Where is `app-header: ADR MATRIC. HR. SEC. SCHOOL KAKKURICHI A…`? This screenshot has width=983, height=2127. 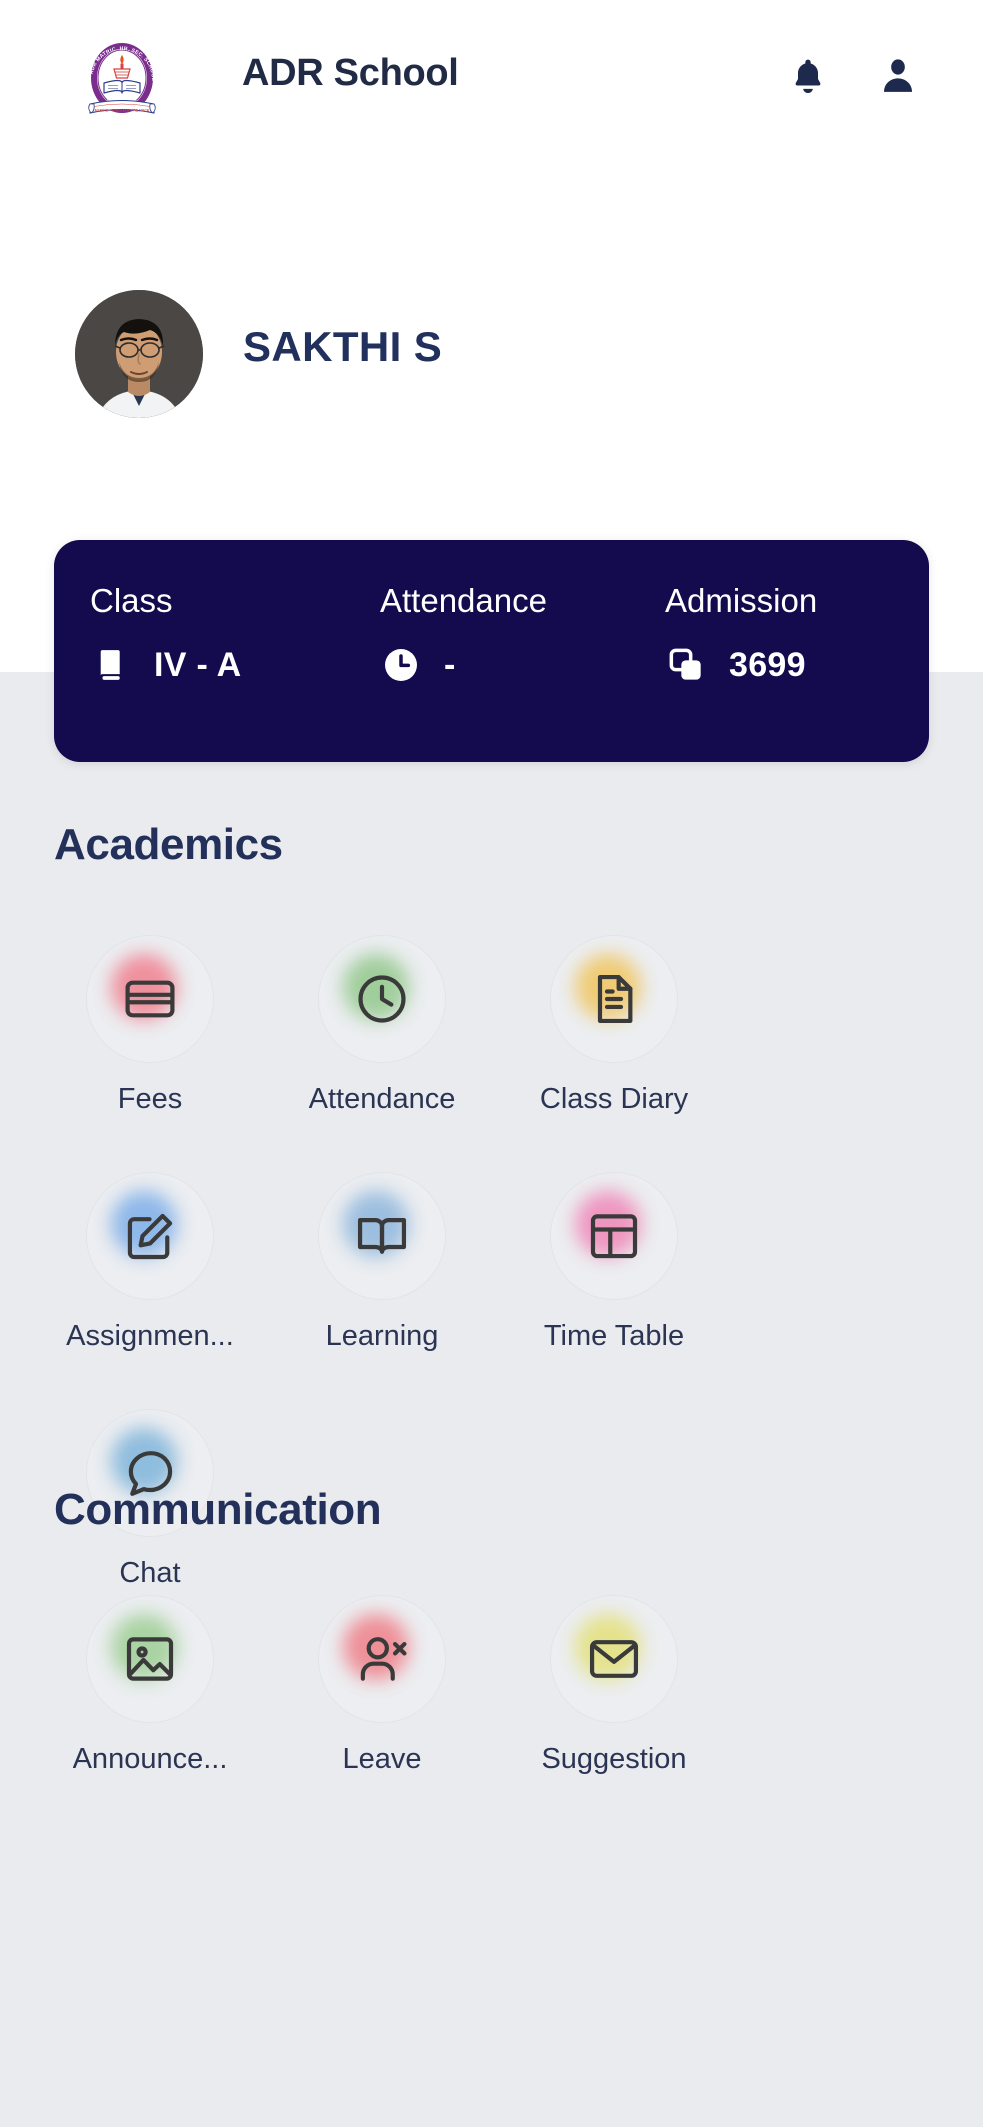 app-header: ADR MATRIC. HR. SEC. SCHOOL KAKKURICHI A… is located at coordinates (491, 90).